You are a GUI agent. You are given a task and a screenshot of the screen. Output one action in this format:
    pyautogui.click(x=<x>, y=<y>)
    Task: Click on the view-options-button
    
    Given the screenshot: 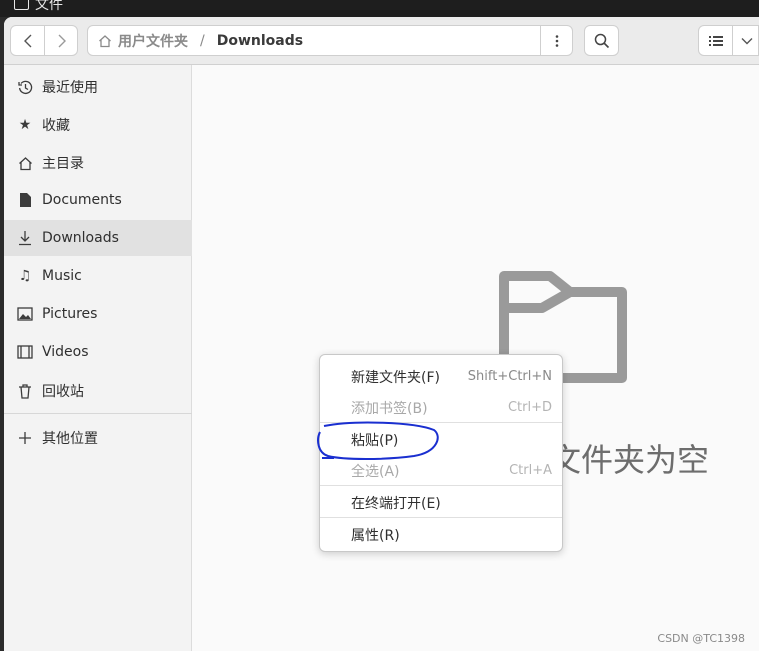 What is the action you would take?
    pyautogui.click(x=746, y=40)
    